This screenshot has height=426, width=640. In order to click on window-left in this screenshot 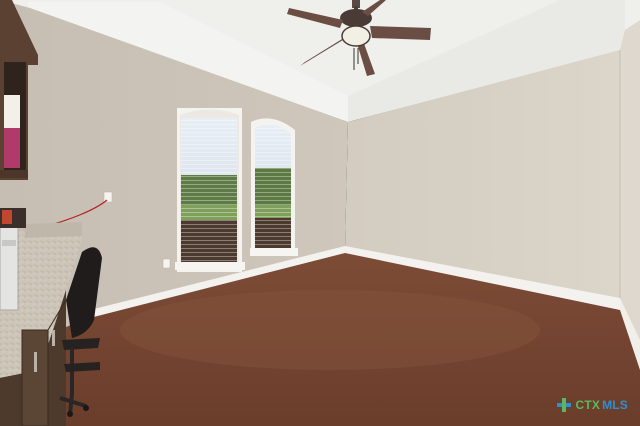, I will do `click(210, 190)`.